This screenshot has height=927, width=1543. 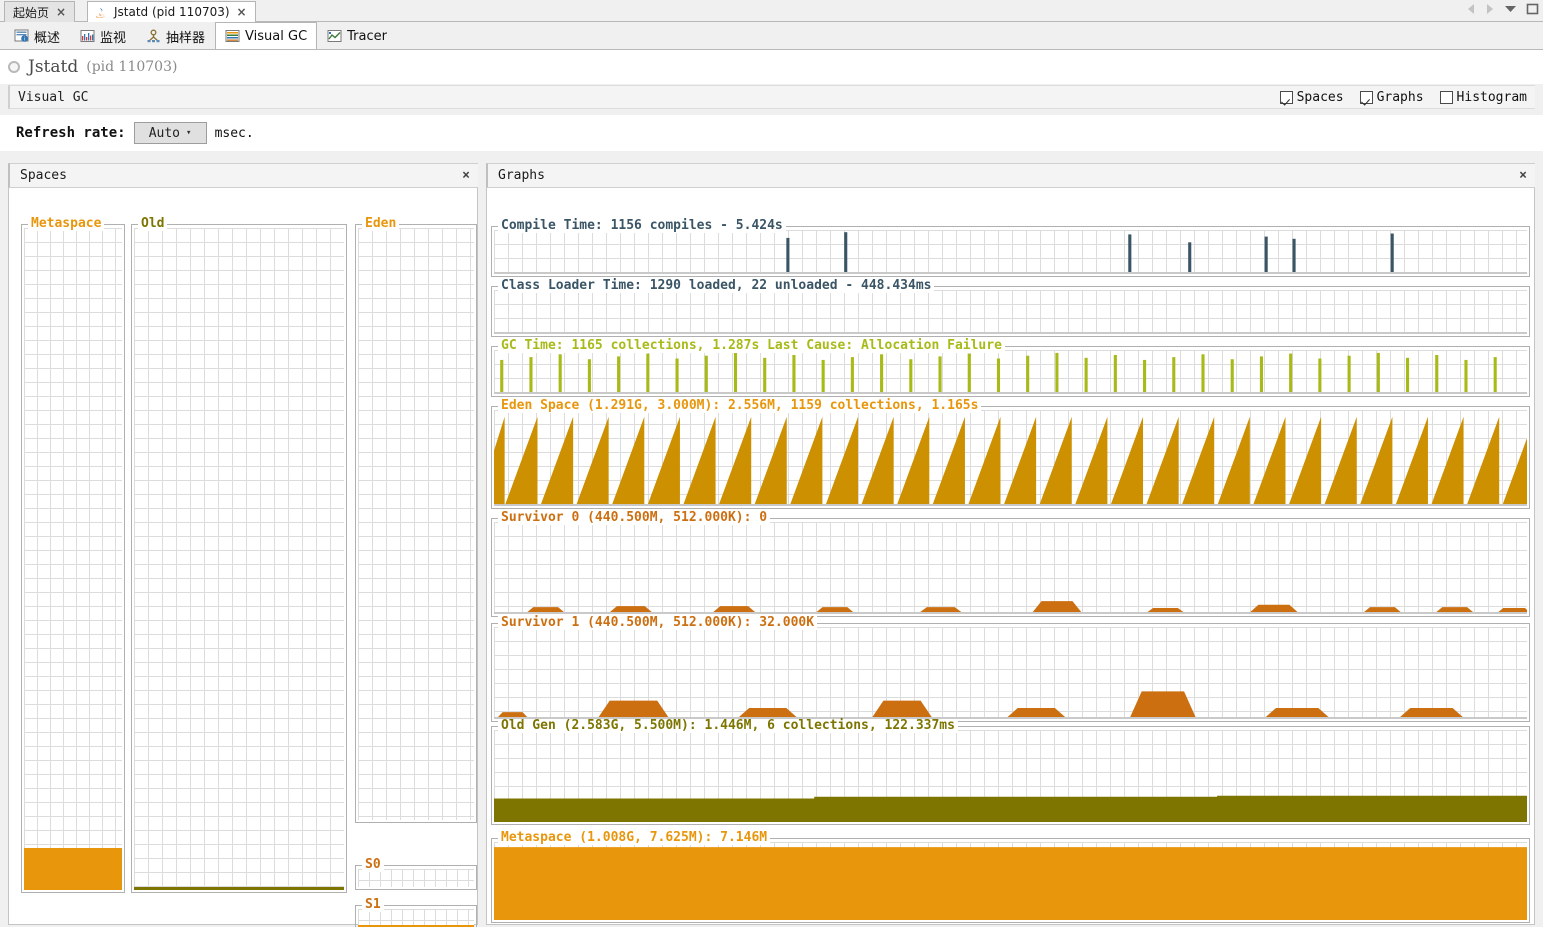 I want to click on graph-gc-time-series, so click(x=1010, y=372).